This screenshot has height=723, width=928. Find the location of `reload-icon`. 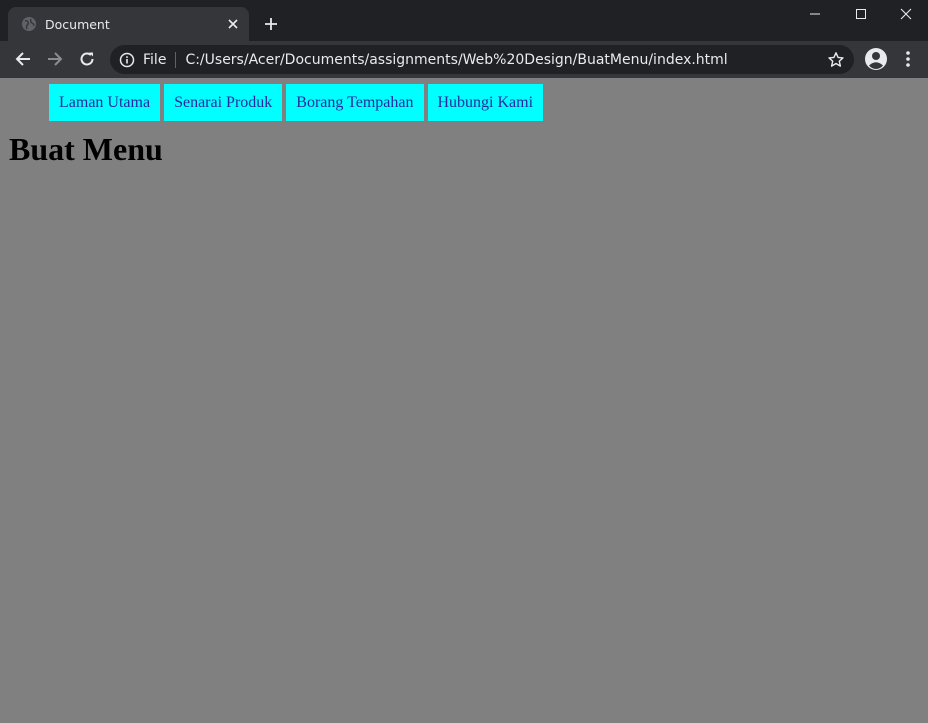

reload-icon is located at coordinates (87, 59).